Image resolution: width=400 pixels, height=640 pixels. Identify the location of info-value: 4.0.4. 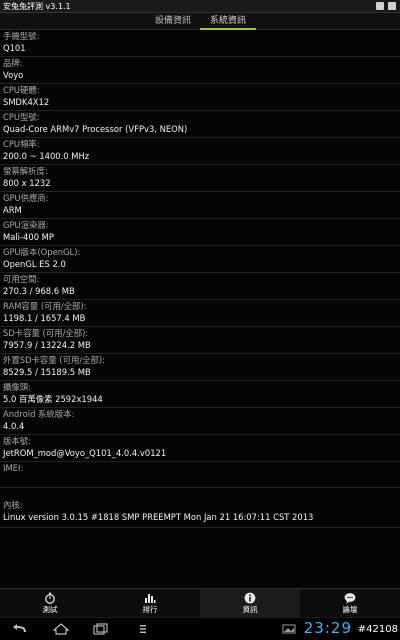
(14, 426).